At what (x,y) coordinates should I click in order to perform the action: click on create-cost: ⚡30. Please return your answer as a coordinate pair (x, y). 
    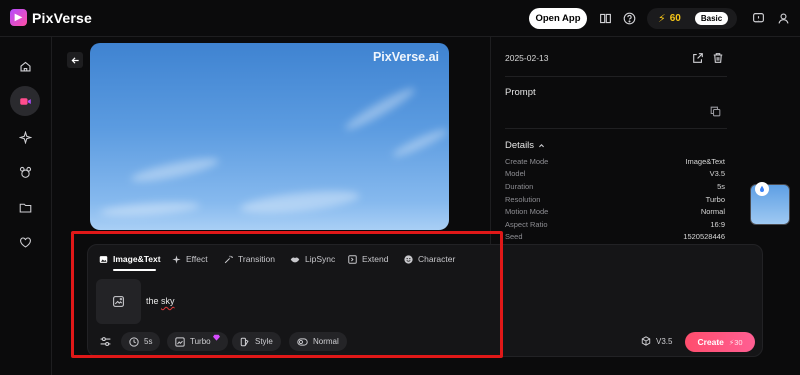
    Looking at the image, I should click on (735, 342).